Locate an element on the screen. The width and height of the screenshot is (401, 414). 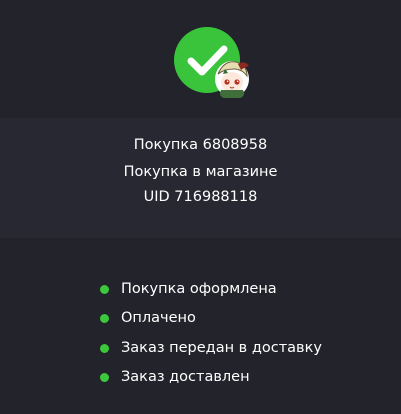
status-step-label: Заказ передан в доставку is located at coordinates (221, 348).